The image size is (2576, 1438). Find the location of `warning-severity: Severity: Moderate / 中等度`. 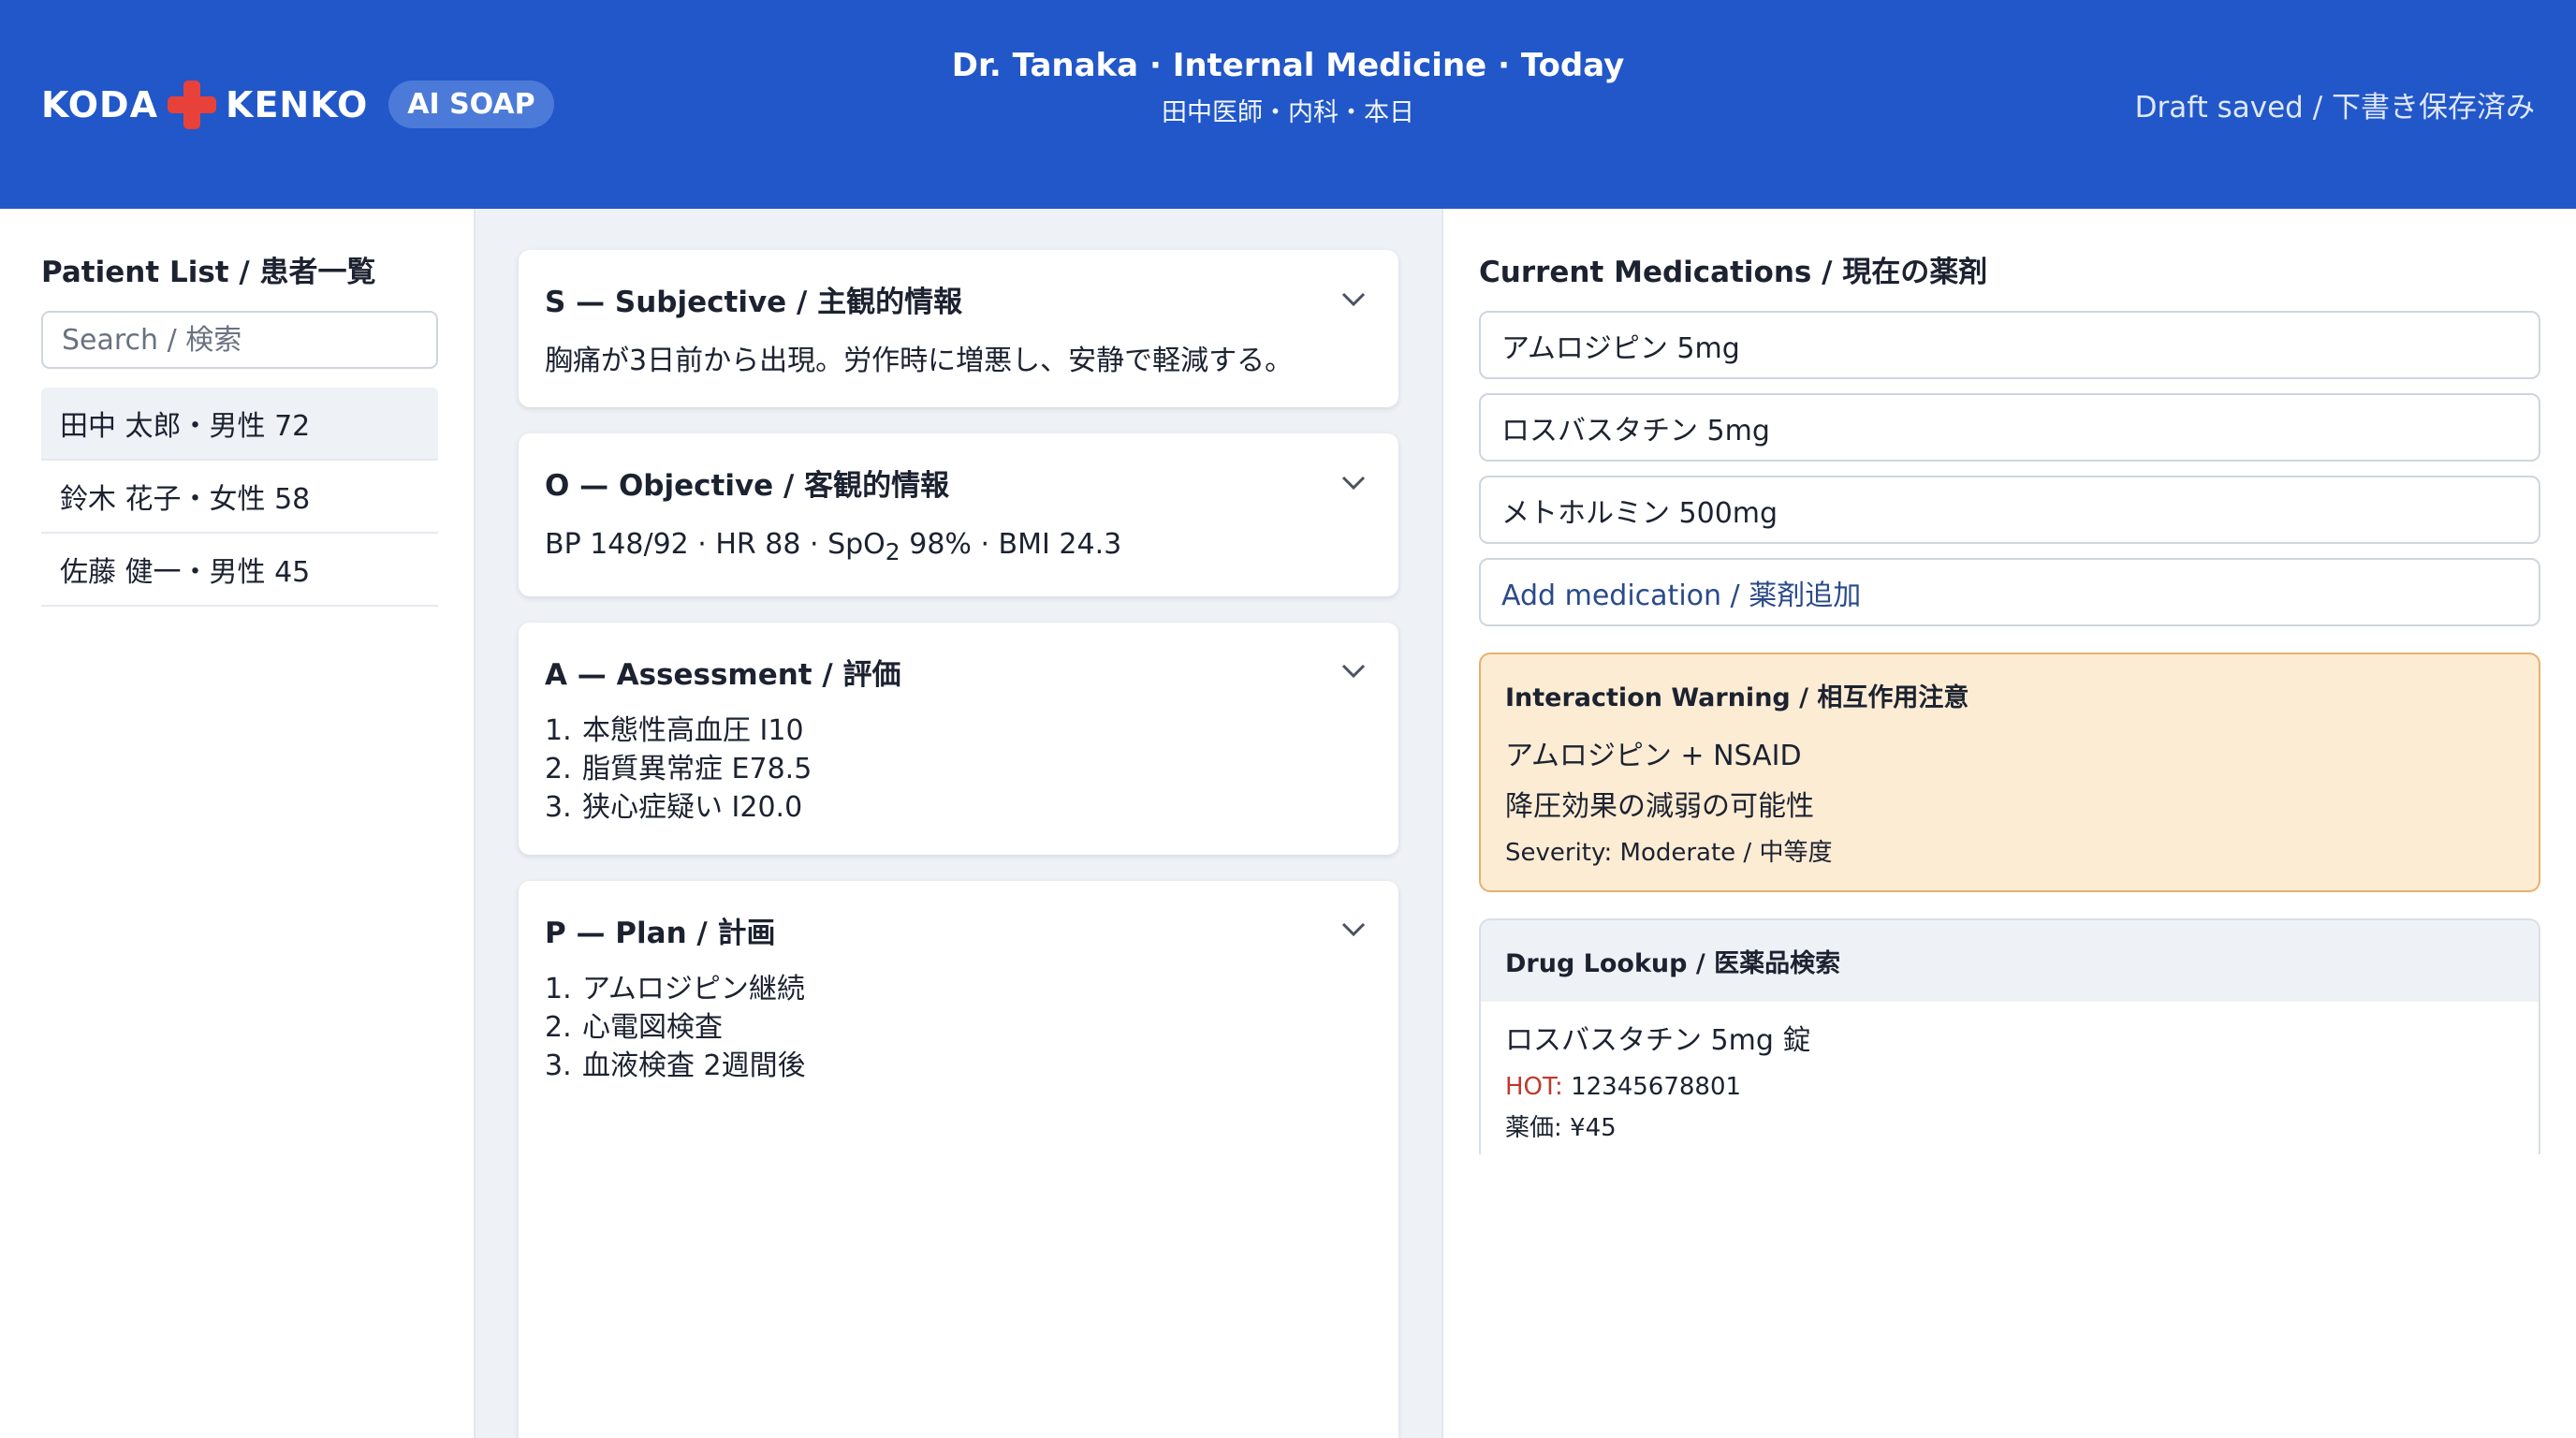

warning-severity: Severity: Moderate / 中等度 is located at coordinates (1669, 853).